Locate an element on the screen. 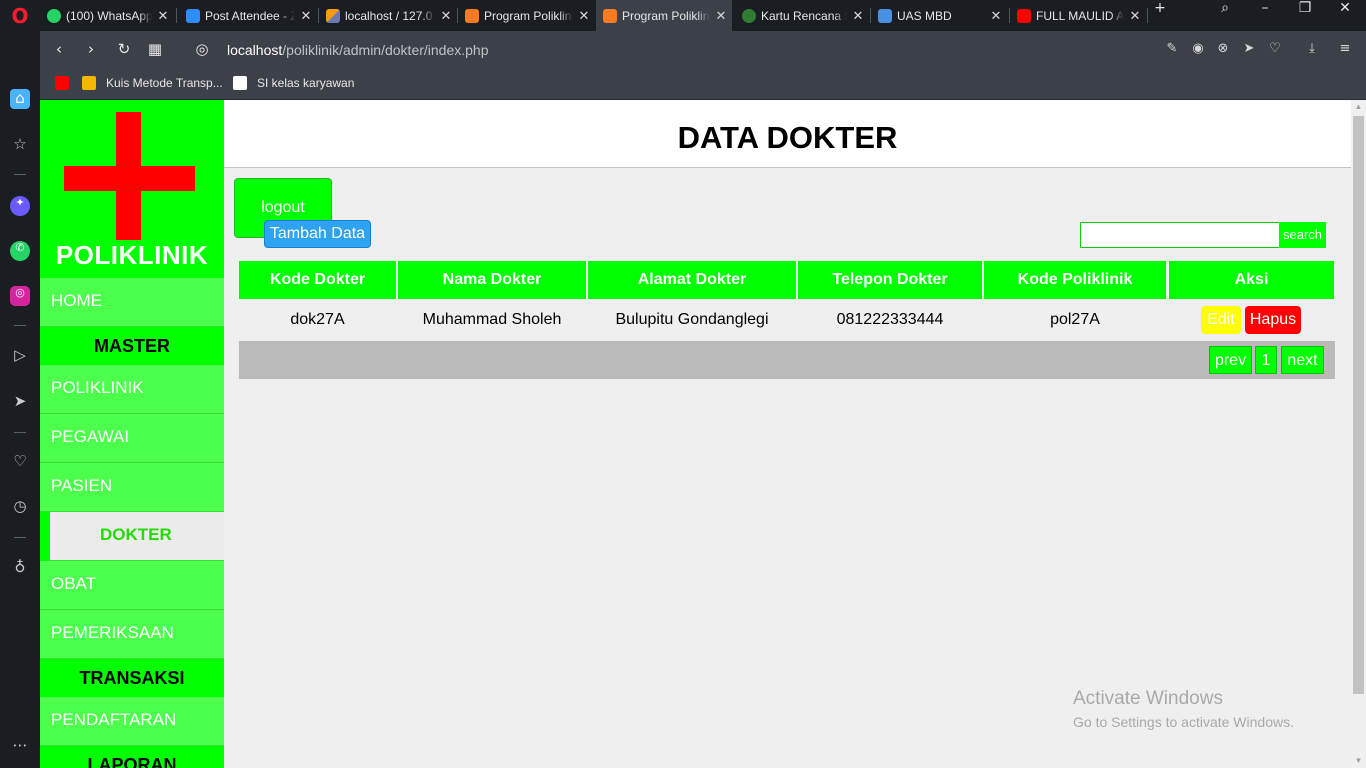  page-scrollbar: ▲ ▼ is located at coordinates (1358, 434).